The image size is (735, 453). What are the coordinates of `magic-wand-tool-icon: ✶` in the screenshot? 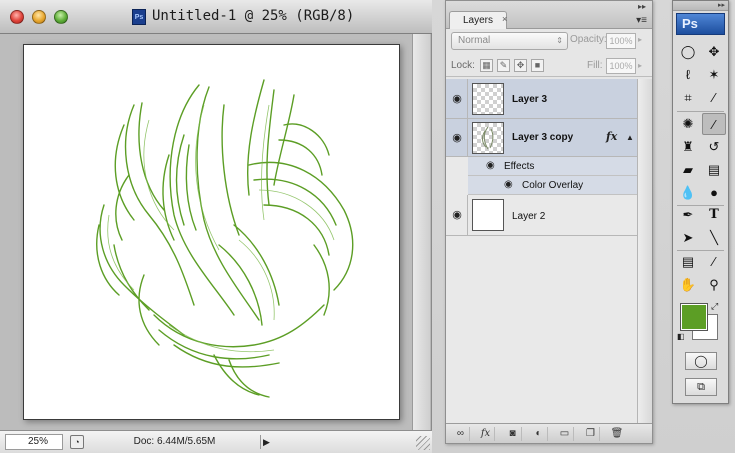 It's located at (714, 75).